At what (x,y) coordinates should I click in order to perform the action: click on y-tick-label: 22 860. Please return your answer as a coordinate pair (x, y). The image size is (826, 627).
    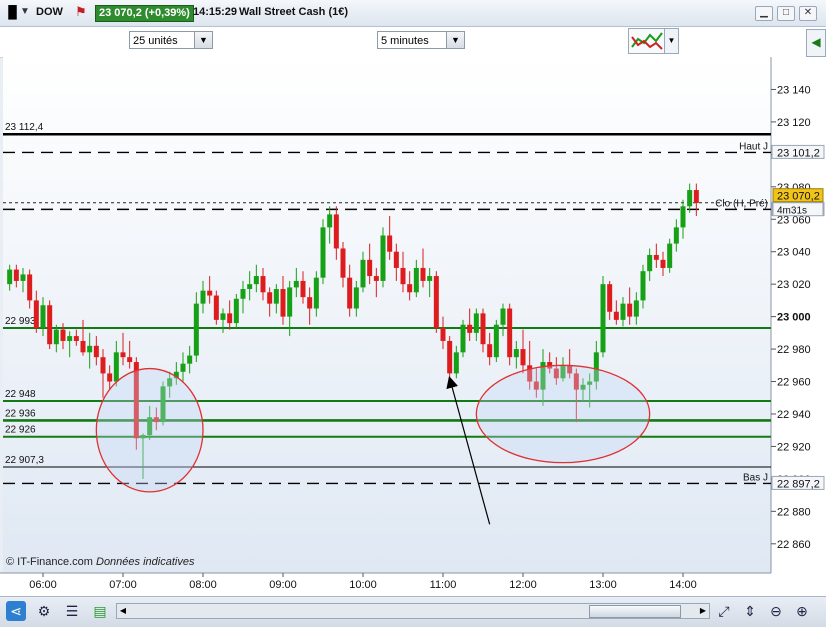
    Looking at the image, I should click on (794, 545).